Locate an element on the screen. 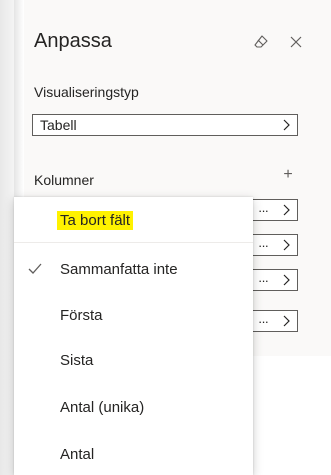 This screenshot has width=331, height=475. checkmark-icon is located at coordinates (35, 269).